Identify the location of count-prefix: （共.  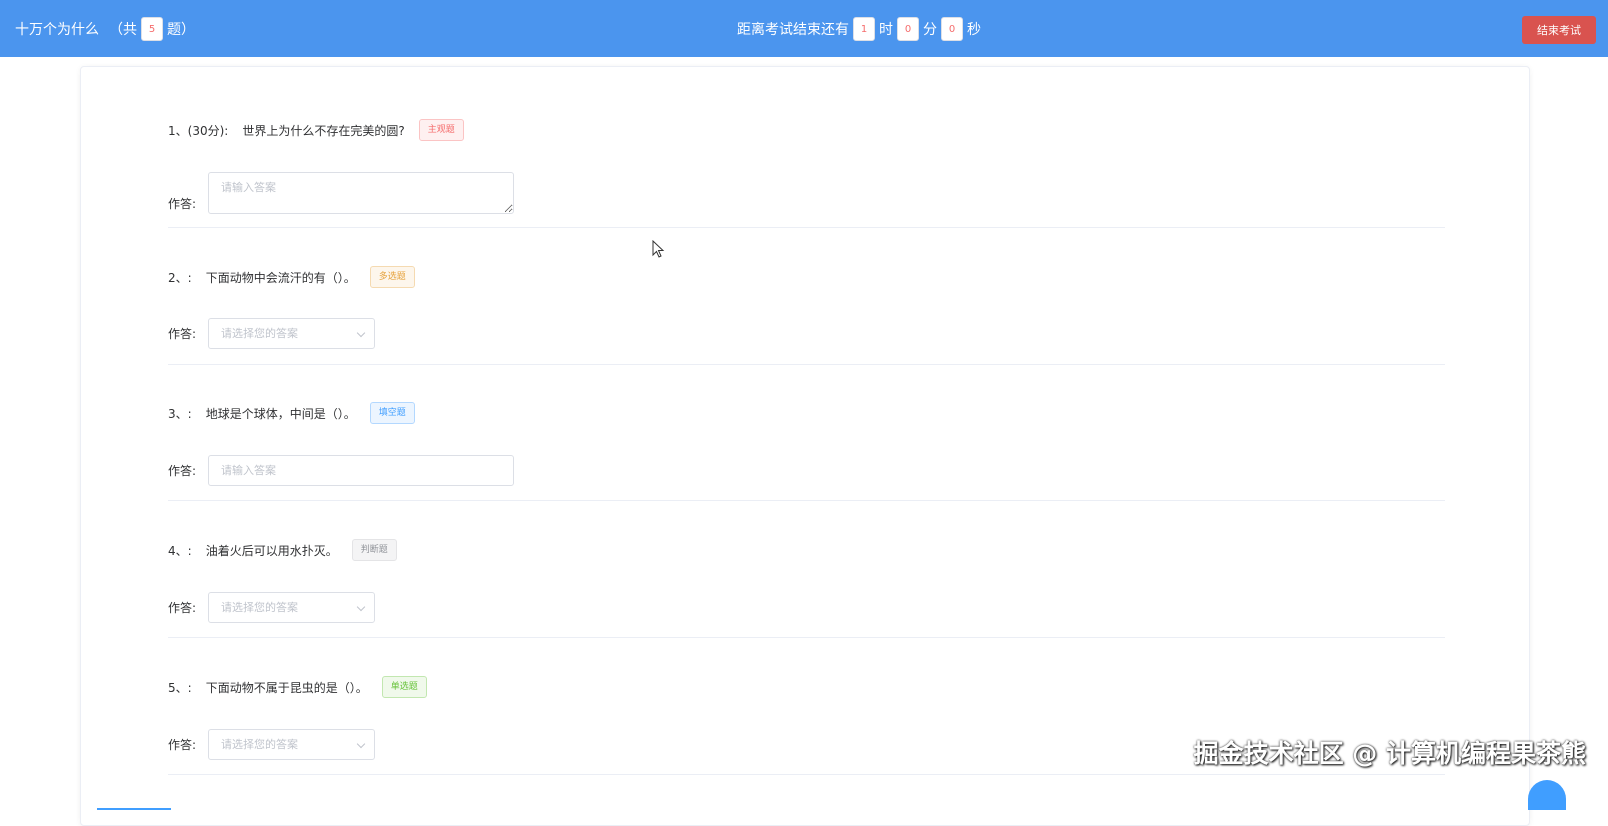
(123, 29).